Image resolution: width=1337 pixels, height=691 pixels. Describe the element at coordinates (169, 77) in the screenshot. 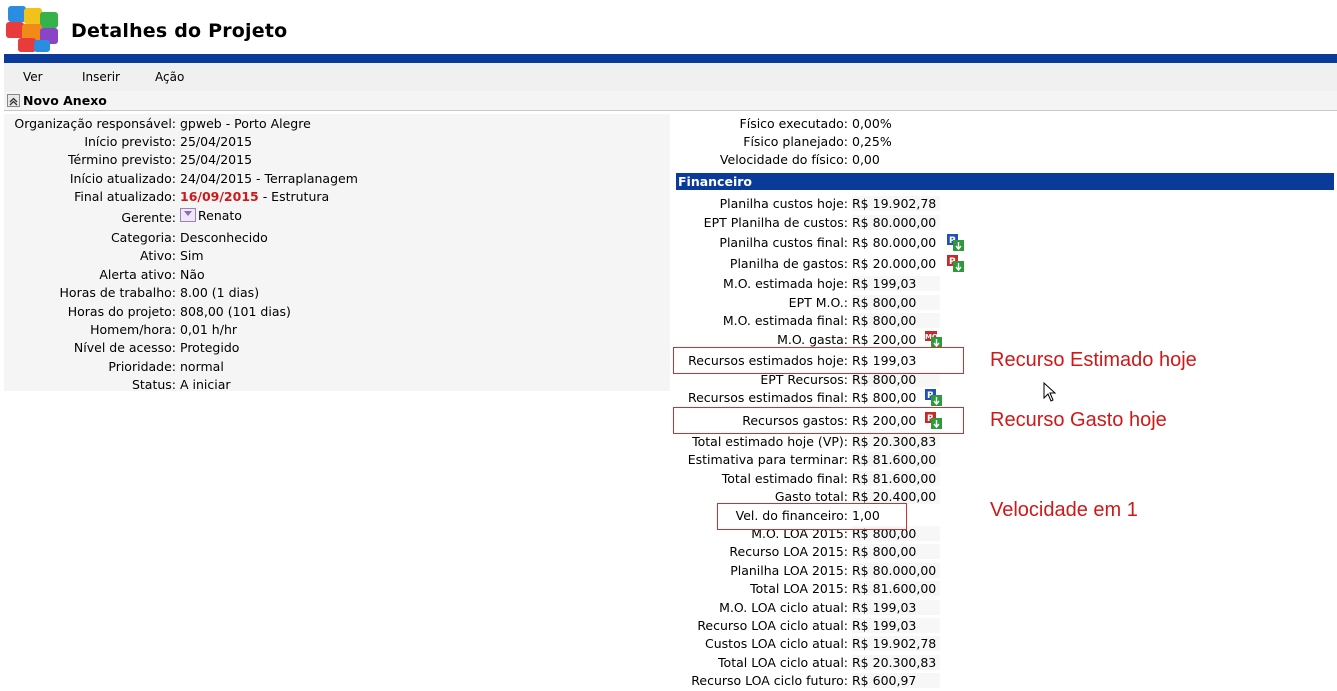

I see `menu-item-acao: Ação` at that location.